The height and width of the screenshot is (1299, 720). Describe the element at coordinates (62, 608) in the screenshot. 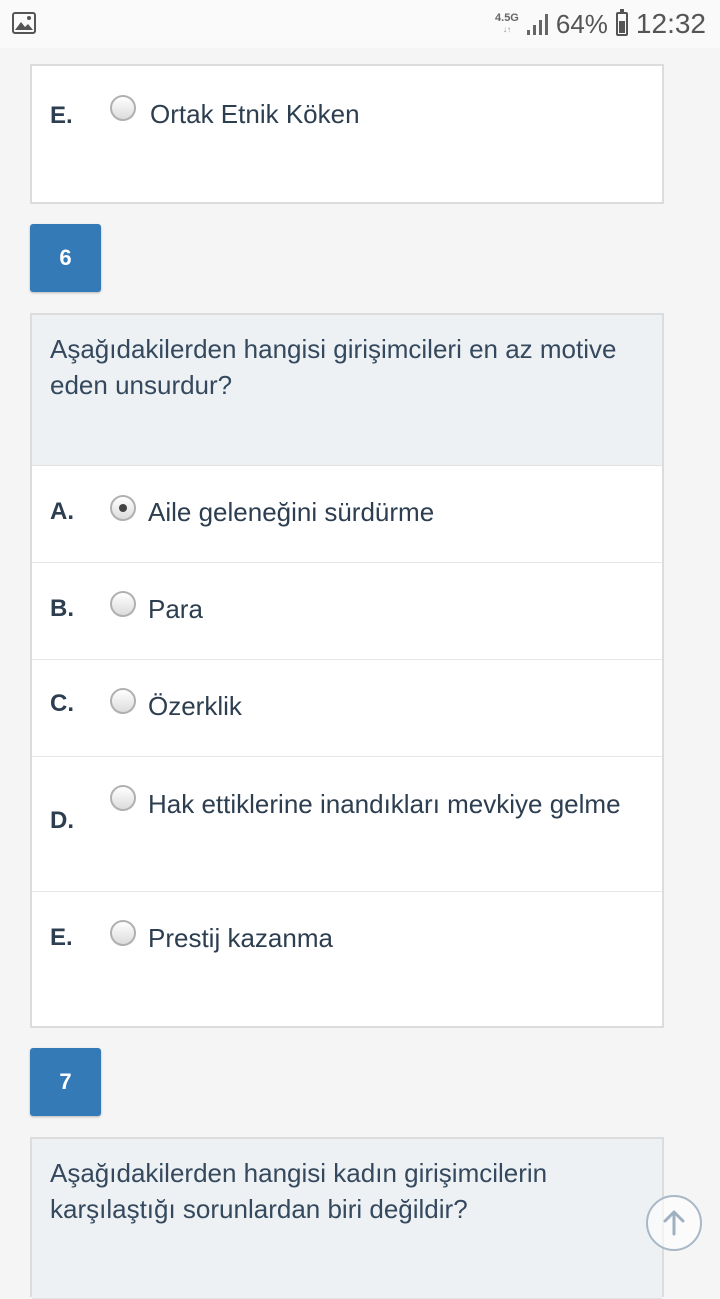

I see `option-letter: B.` at that location.